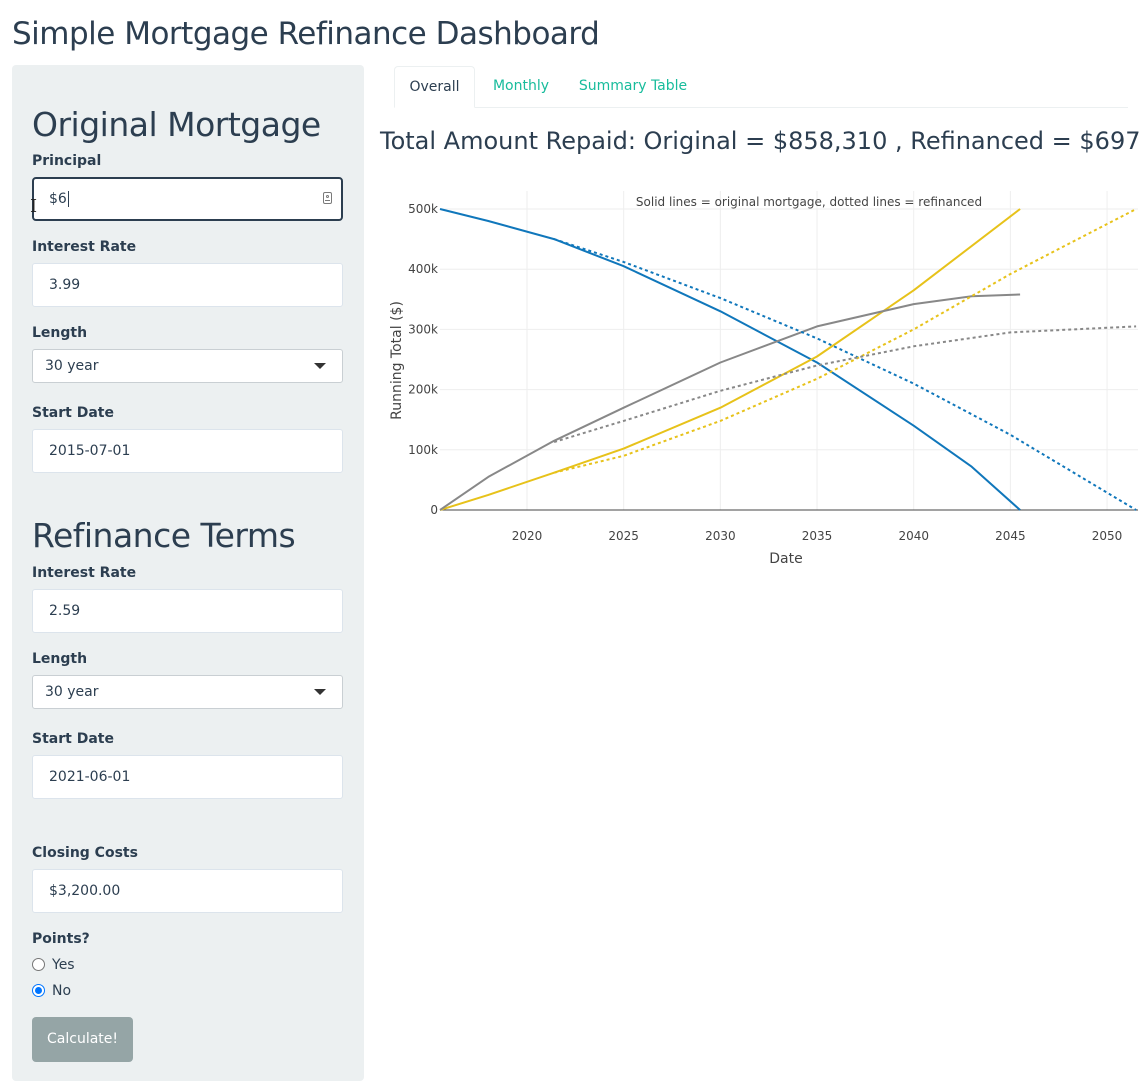 The image size is (1139, 1083). Describe the element at coordinates (60, 659) in the screenshot. I see `refi-length-label: Length` at that location.